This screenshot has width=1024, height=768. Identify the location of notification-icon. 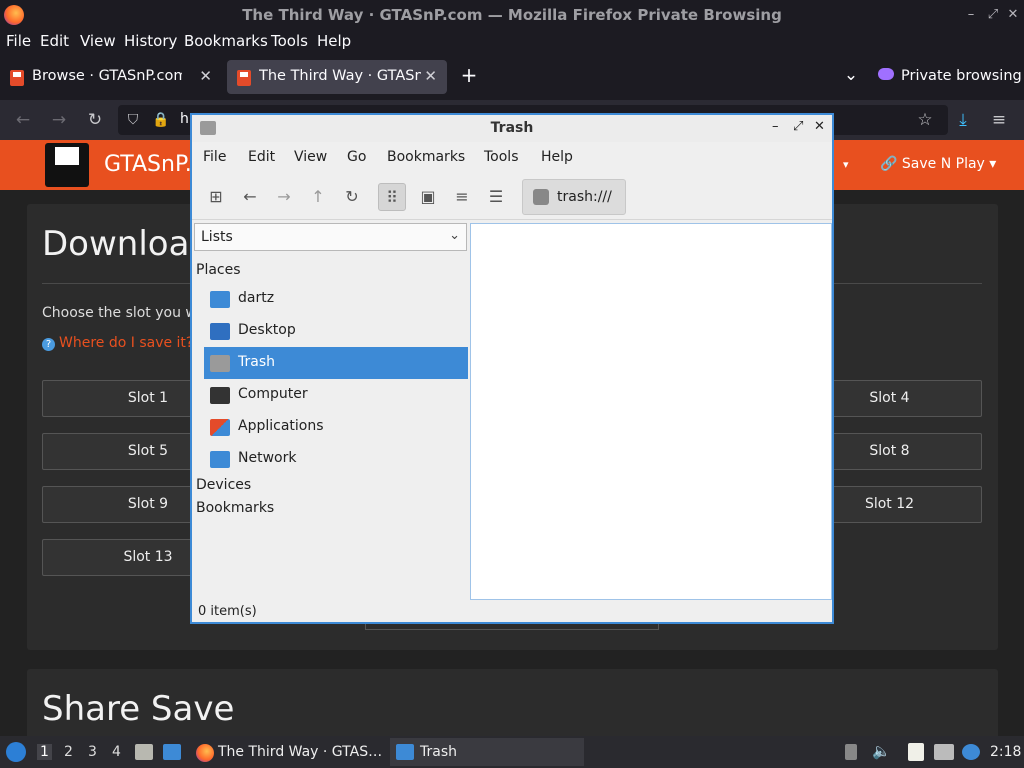
(971, 752).